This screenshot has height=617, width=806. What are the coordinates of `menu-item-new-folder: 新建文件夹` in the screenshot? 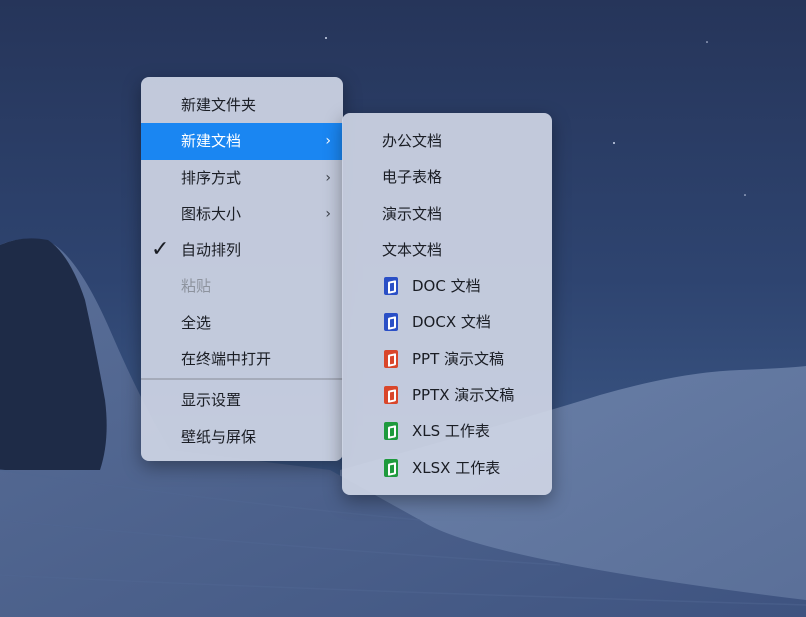 It's located at (242, 105).